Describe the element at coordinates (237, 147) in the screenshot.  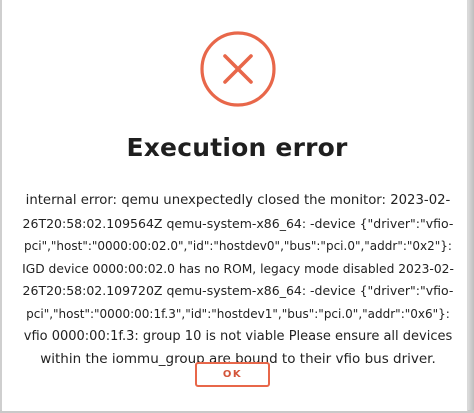
I see `dialog-title: Execution error` at that location.